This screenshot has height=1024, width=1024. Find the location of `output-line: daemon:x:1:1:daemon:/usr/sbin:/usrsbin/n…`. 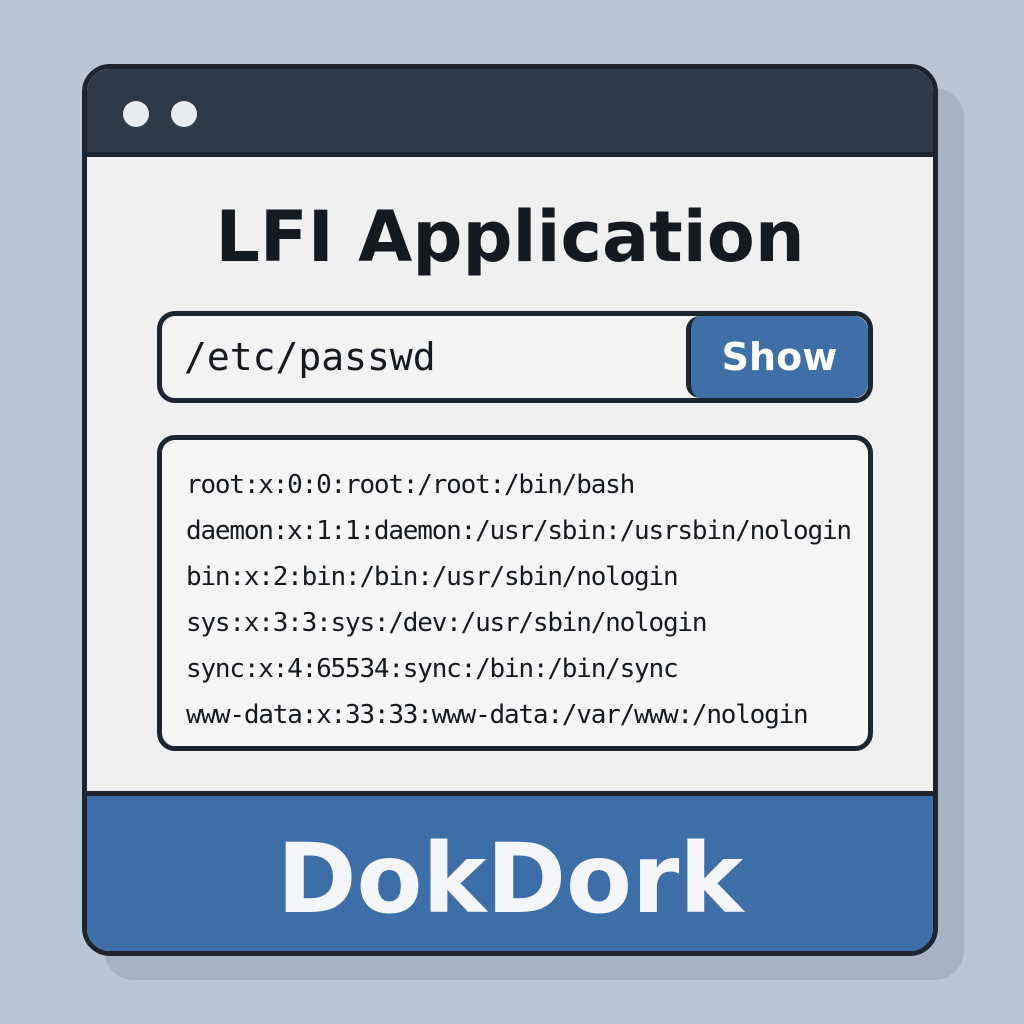

output-line: daemon:x:1:1:daemon:/usr/sbin:/usrsbin/n… is located at coordinates (519, 531).